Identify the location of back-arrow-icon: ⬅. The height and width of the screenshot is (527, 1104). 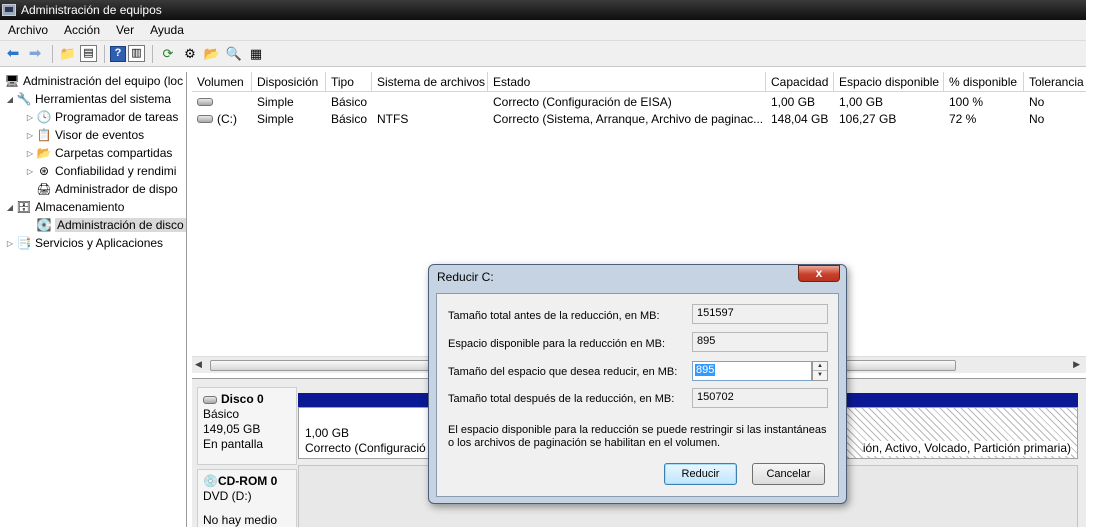
(13, 54).